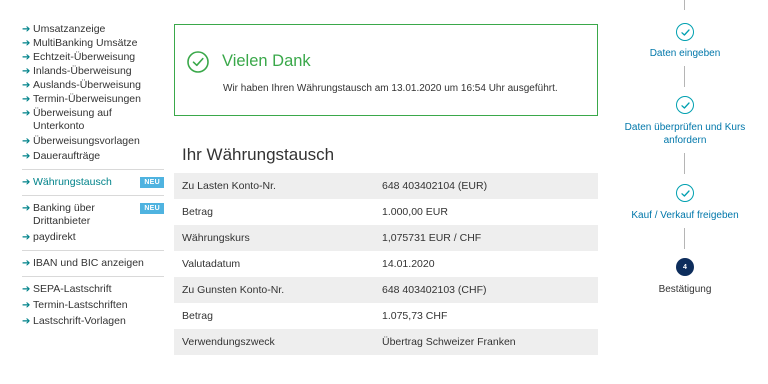 This screenshot has height=384, width=768. I want to click on table-row: Zu Lasten Konto-Nr. 648 403402104 (EUR), so click(386, 186).